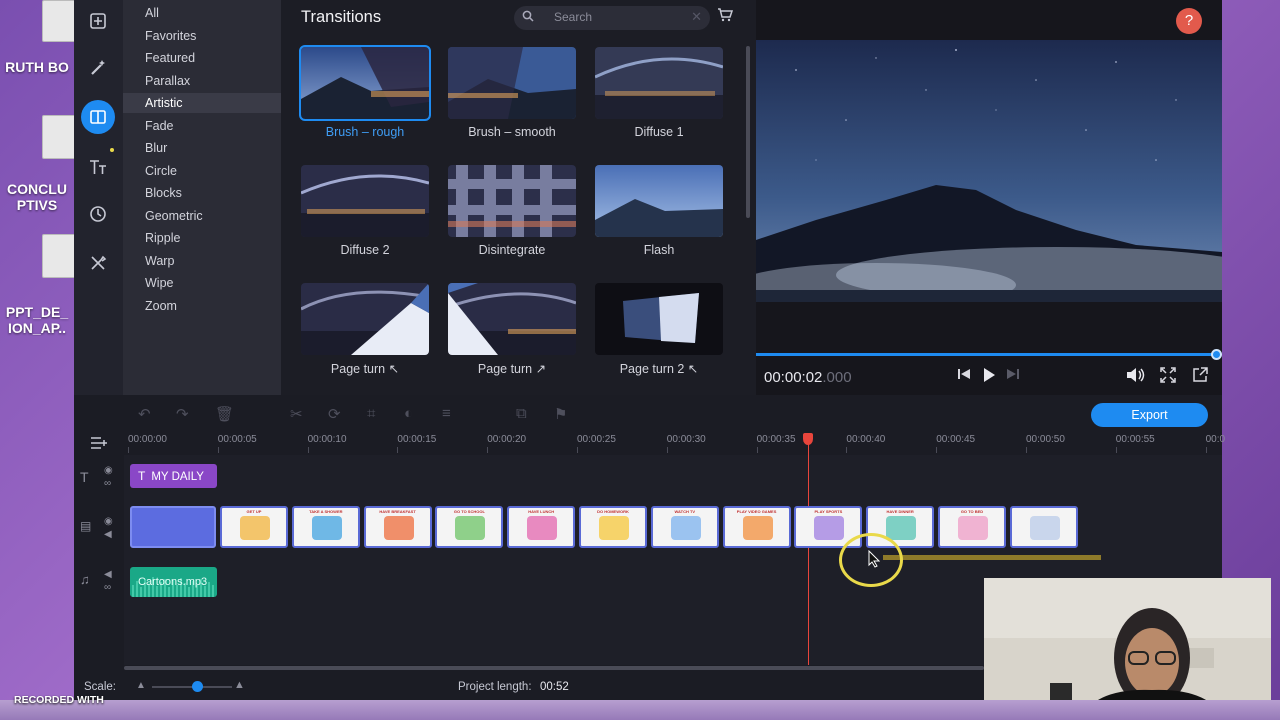  I want to click on transitions-icon, so click(98, 117).